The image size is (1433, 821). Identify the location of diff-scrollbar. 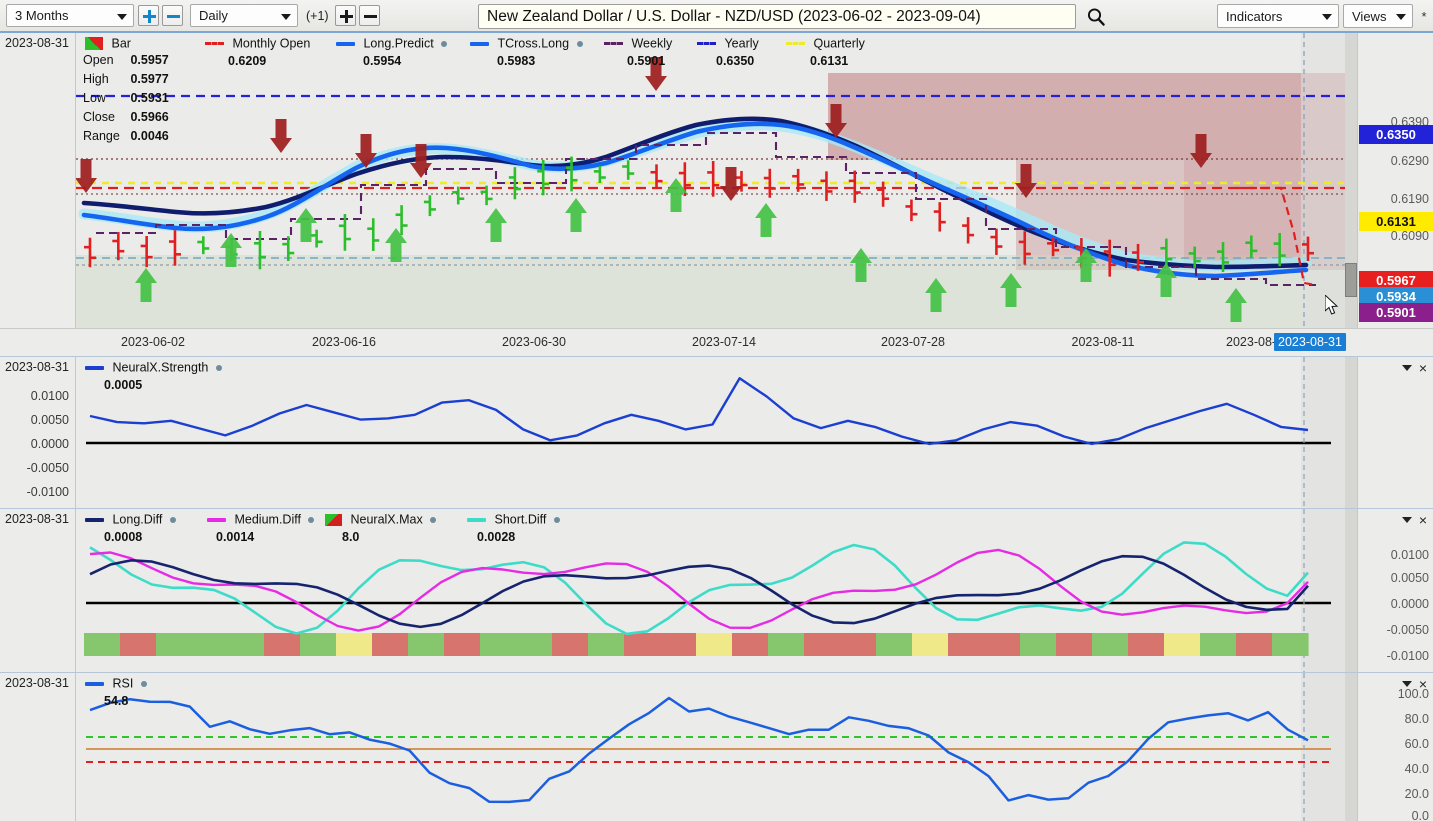
(1351, 591).